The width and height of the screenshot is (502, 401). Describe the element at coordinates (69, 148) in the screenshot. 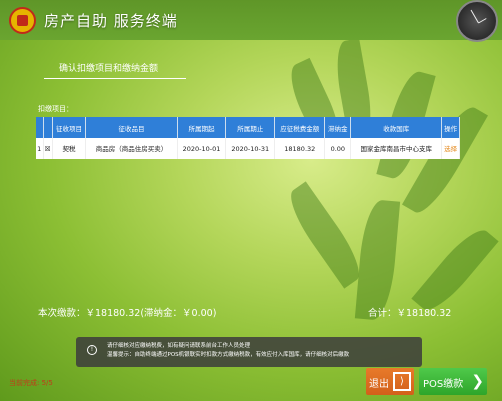

I see `row-project: 契税` at that location.